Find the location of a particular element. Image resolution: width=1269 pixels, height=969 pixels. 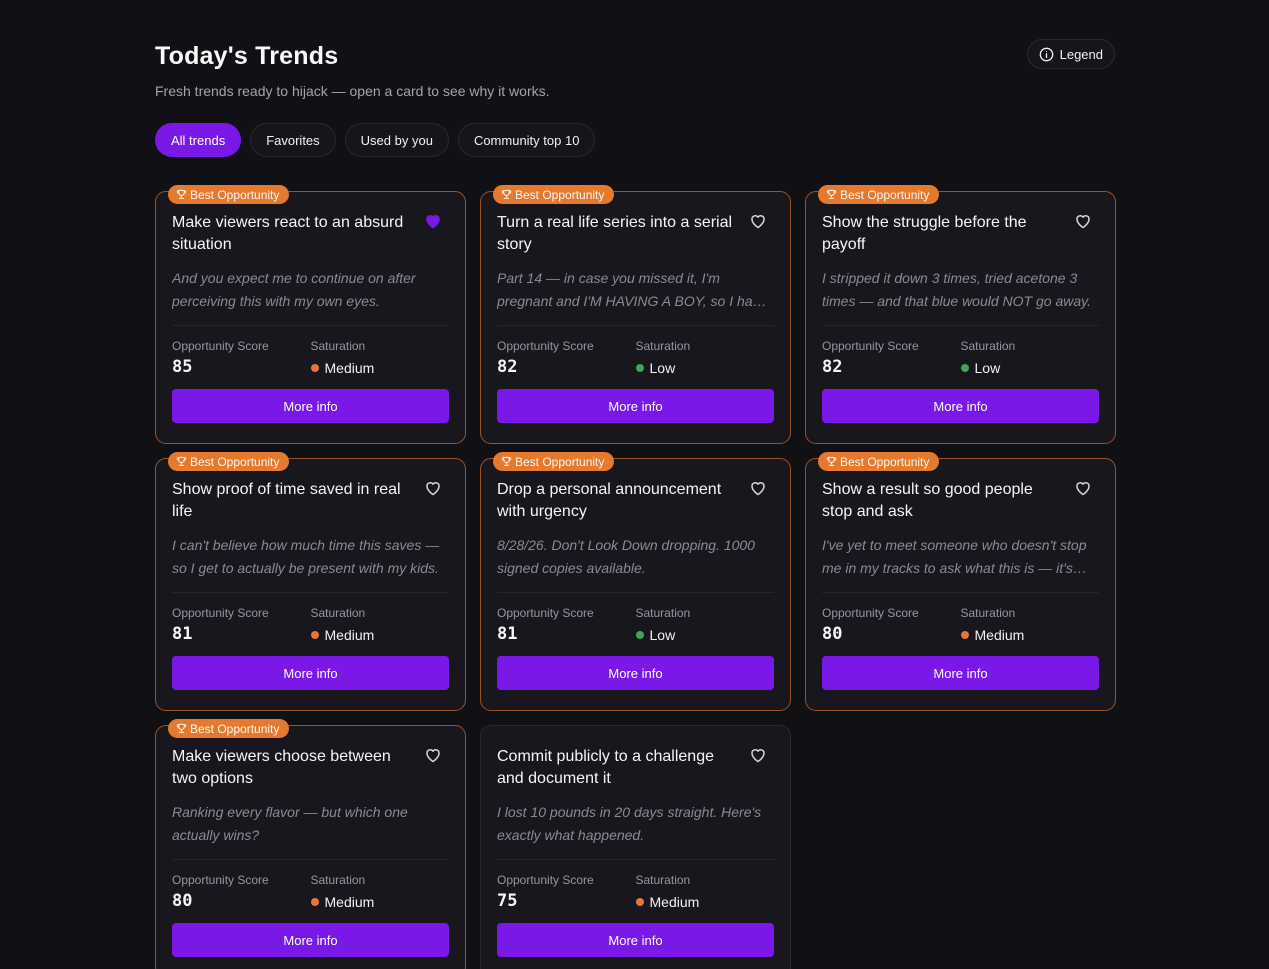

saturation-text: Low is located at coordinates (662, 635).